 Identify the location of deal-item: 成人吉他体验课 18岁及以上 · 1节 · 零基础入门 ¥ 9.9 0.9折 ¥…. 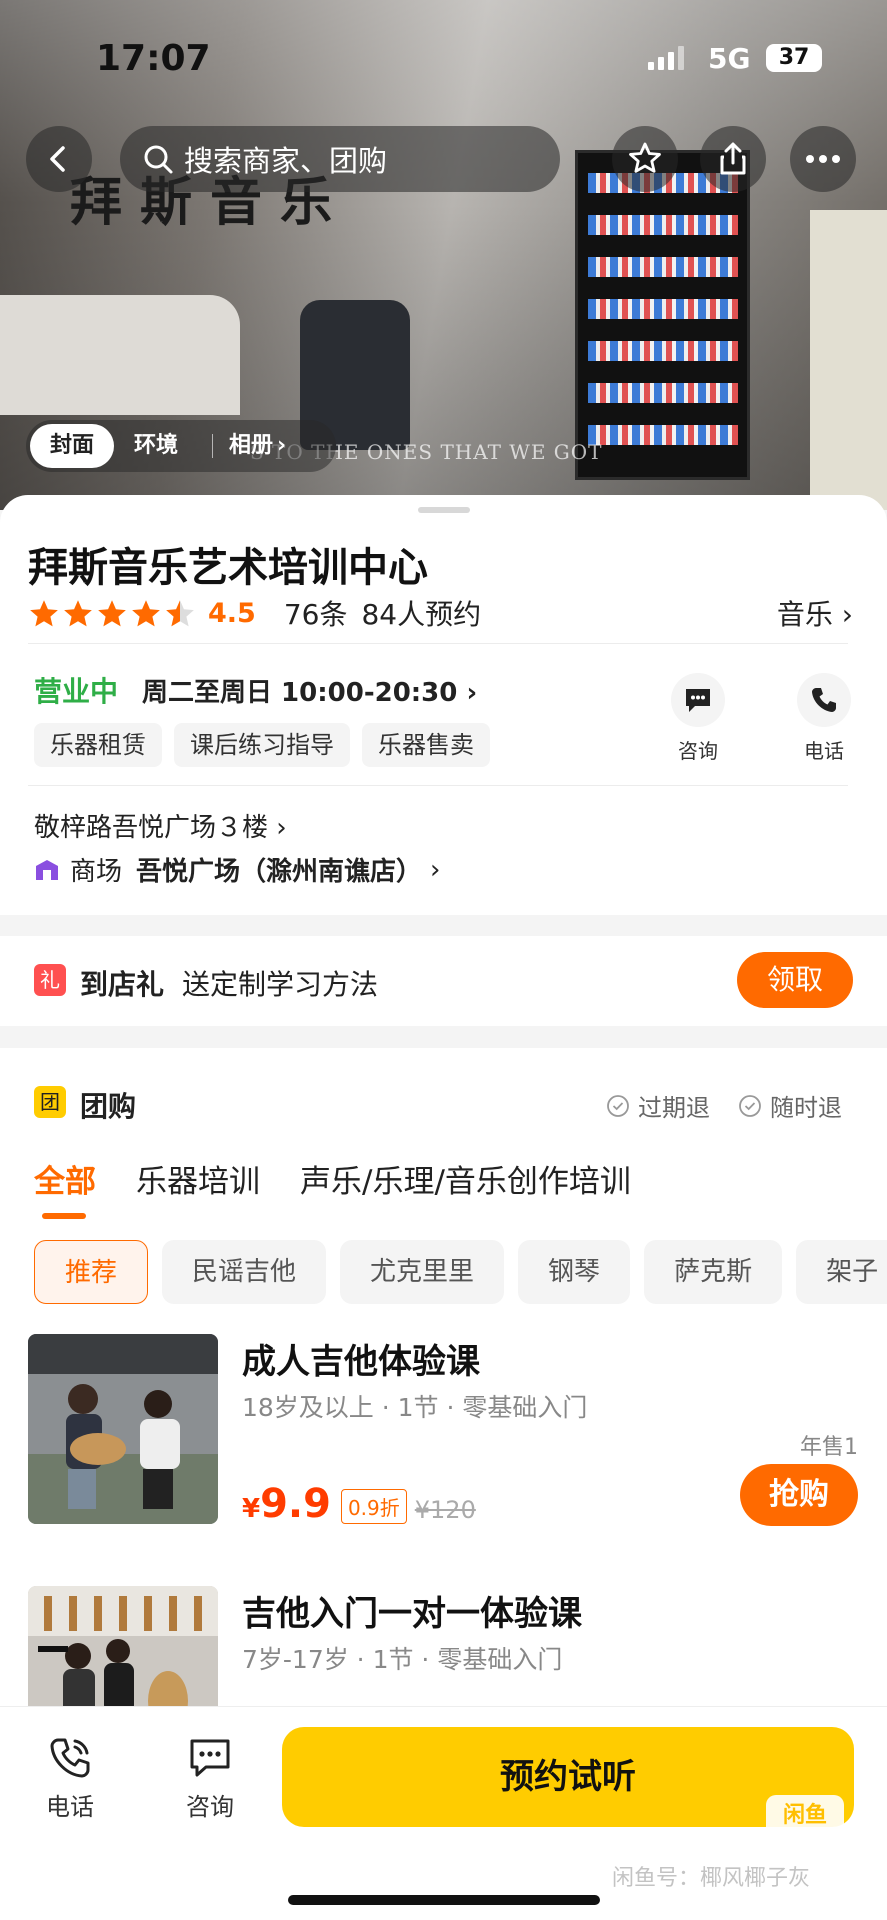
(443, 1434).